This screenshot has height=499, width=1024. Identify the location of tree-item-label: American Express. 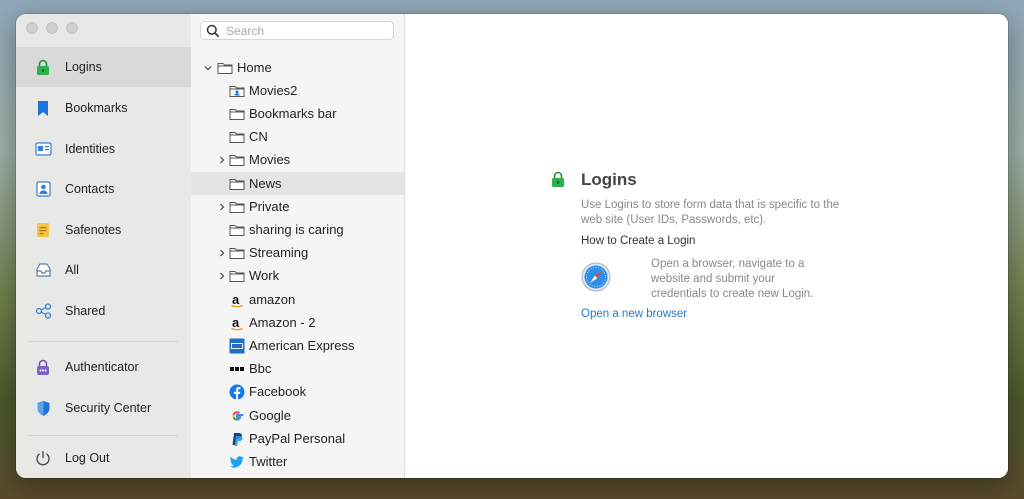
(302, 345).